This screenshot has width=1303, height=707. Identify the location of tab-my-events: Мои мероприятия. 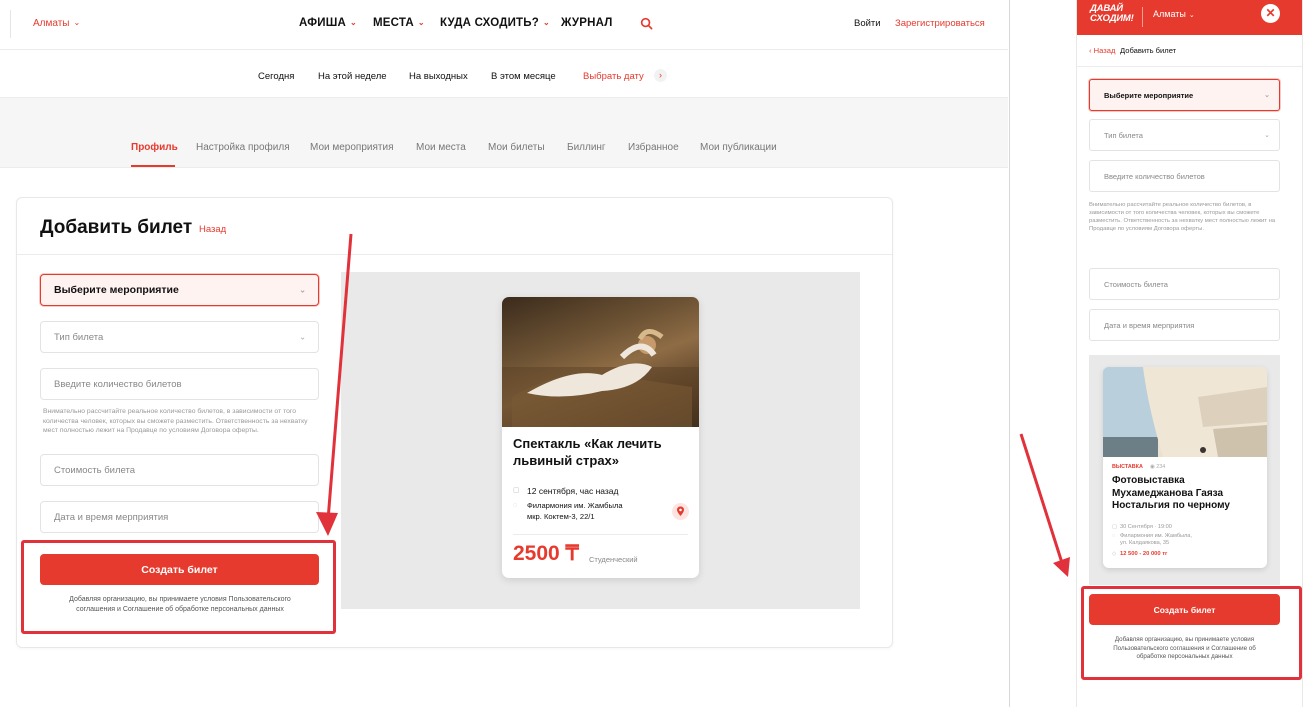
(352, 147).